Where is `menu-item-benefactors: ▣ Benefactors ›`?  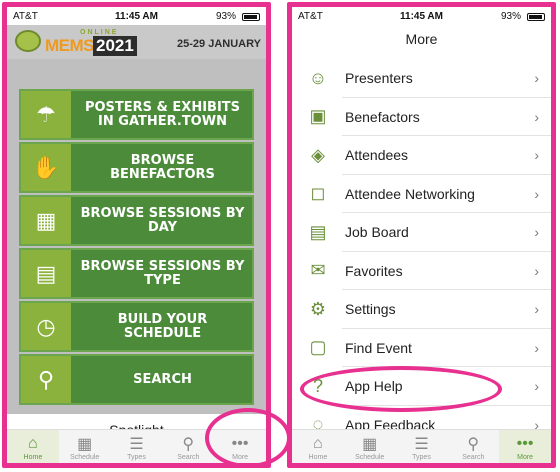 menu-item-benefactors: ▣ Benefactors › is located at coordinates (421, 117).